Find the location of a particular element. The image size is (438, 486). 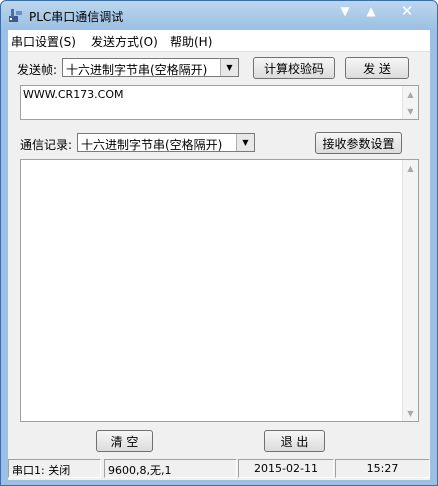

log-scrollbar: ▲ ▼ is located at coordinates (410, 290).